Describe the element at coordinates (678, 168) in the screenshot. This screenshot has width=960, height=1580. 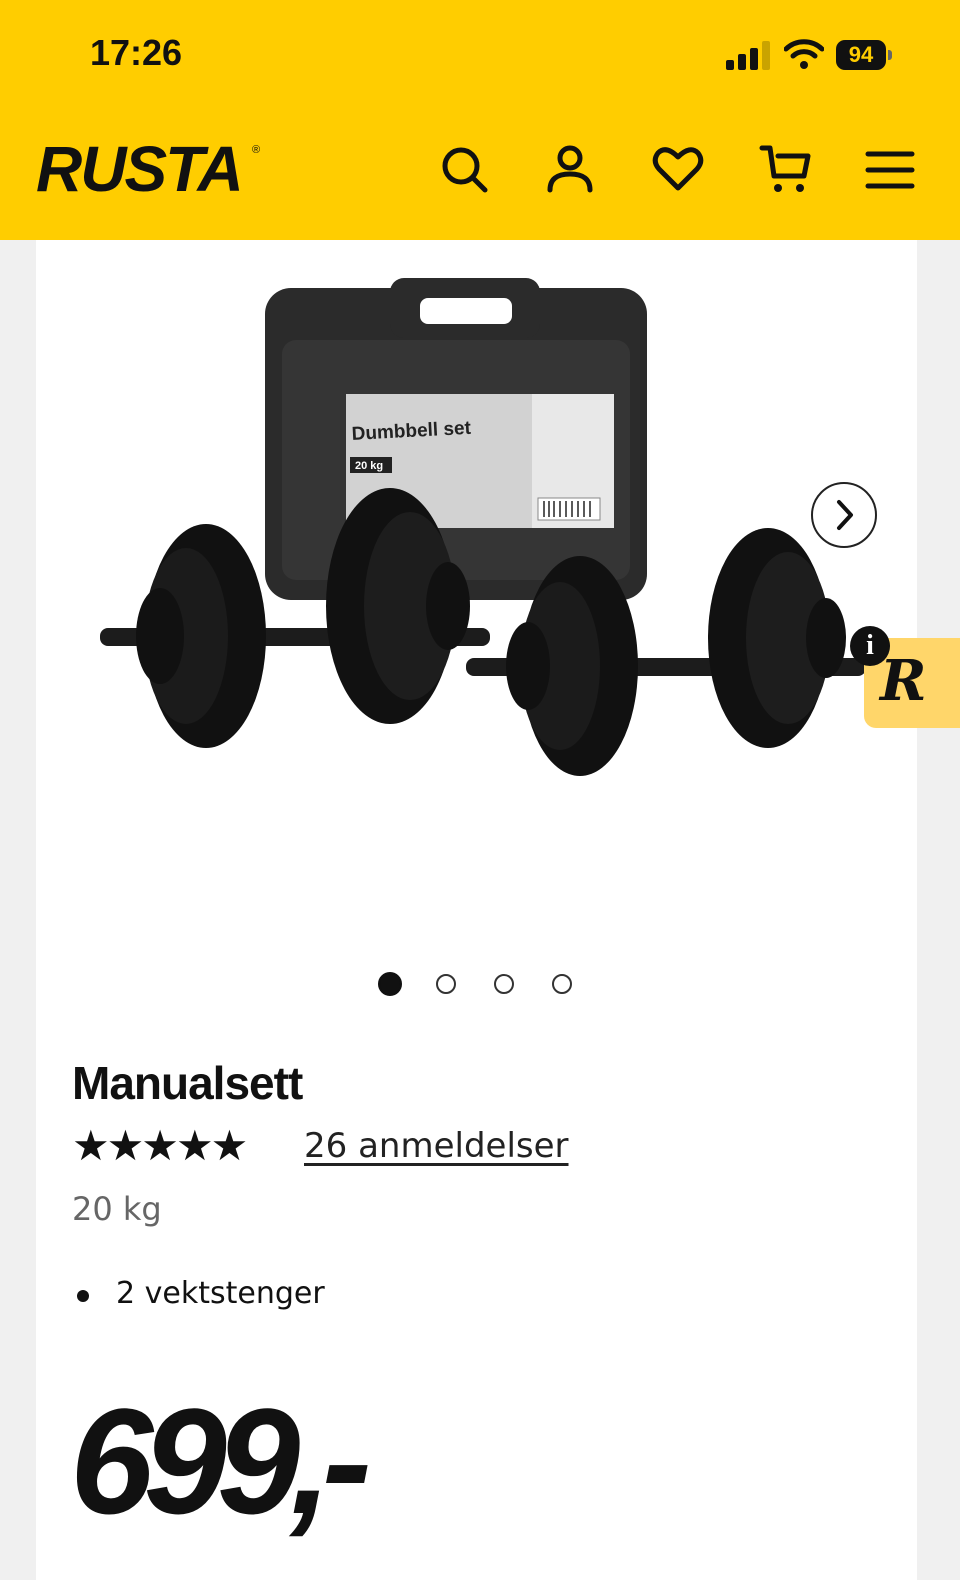
I see `heart-icon` at that location.